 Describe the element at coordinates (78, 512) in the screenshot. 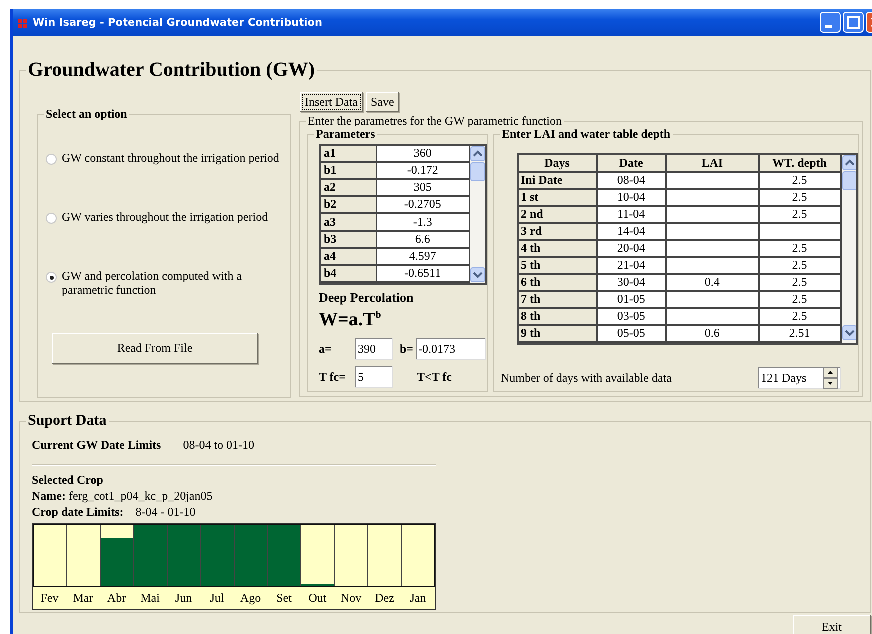

I see `field-label: Crop date Limits:` at that location.